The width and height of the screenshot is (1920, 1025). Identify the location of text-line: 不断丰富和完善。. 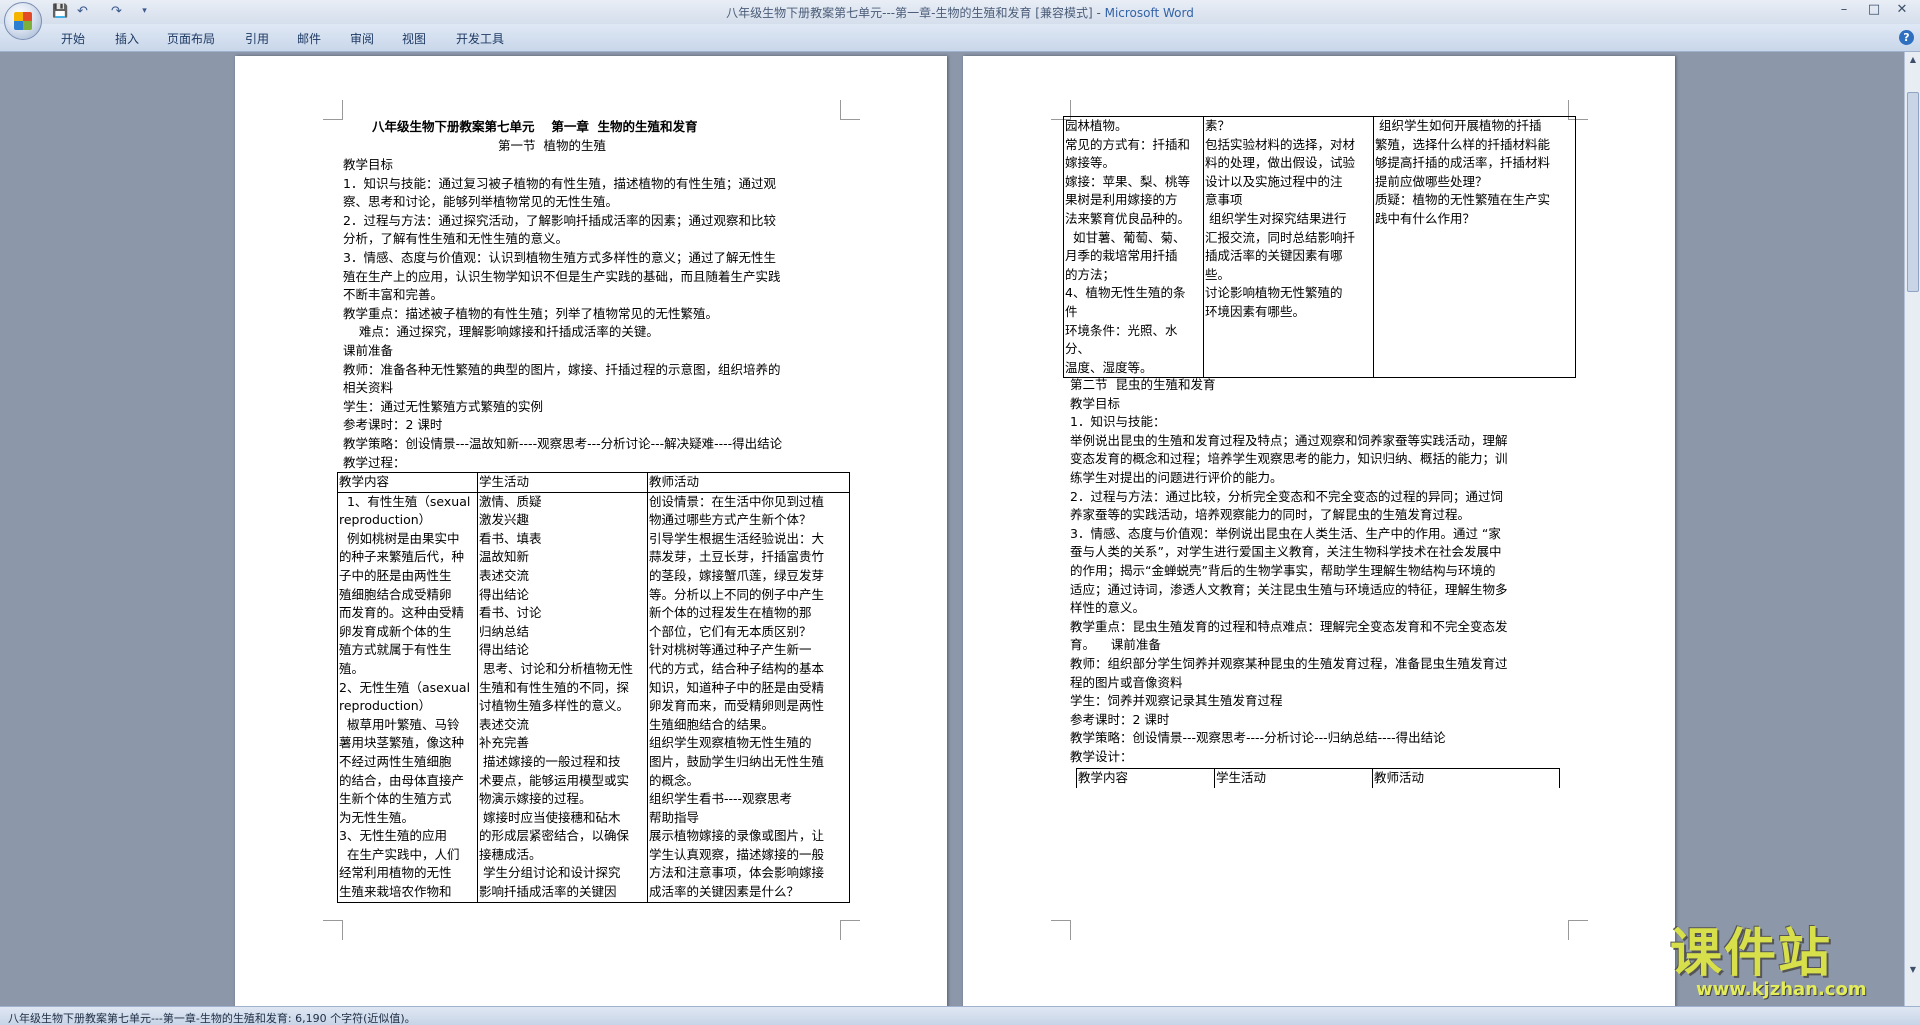
(393, 295).